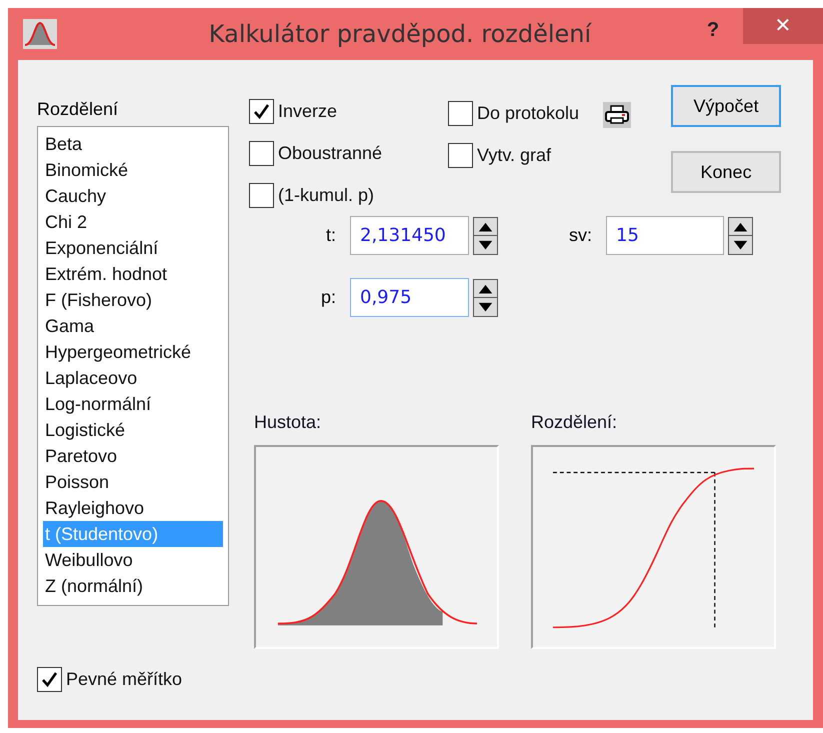  What do you see at coordinates (133, 404) in the screenshot?
I see `list-item: Log-normální` at bounding box center [133, 404].